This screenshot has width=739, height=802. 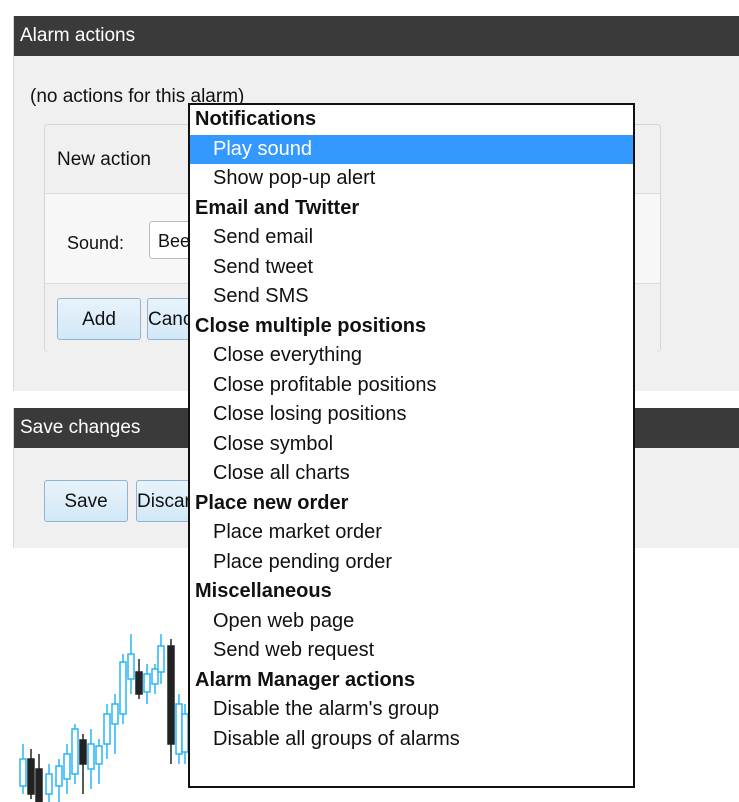 I want to click on dropdown-option: Close all charts, so click(x=411, y=474).